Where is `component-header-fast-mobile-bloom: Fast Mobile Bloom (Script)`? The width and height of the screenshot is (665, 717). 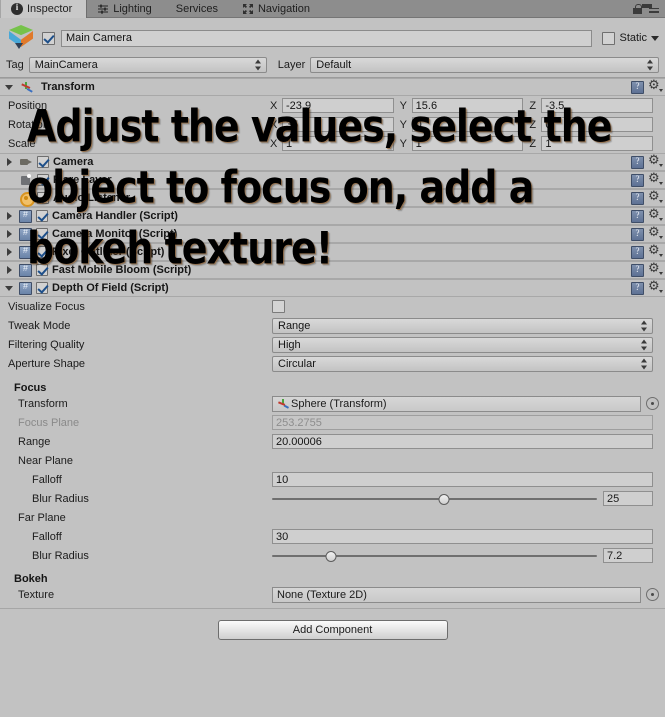 component-header-fast-mobile-bloom: Fast Mobile Bloom (Script) is located at coordinates (332, 269).